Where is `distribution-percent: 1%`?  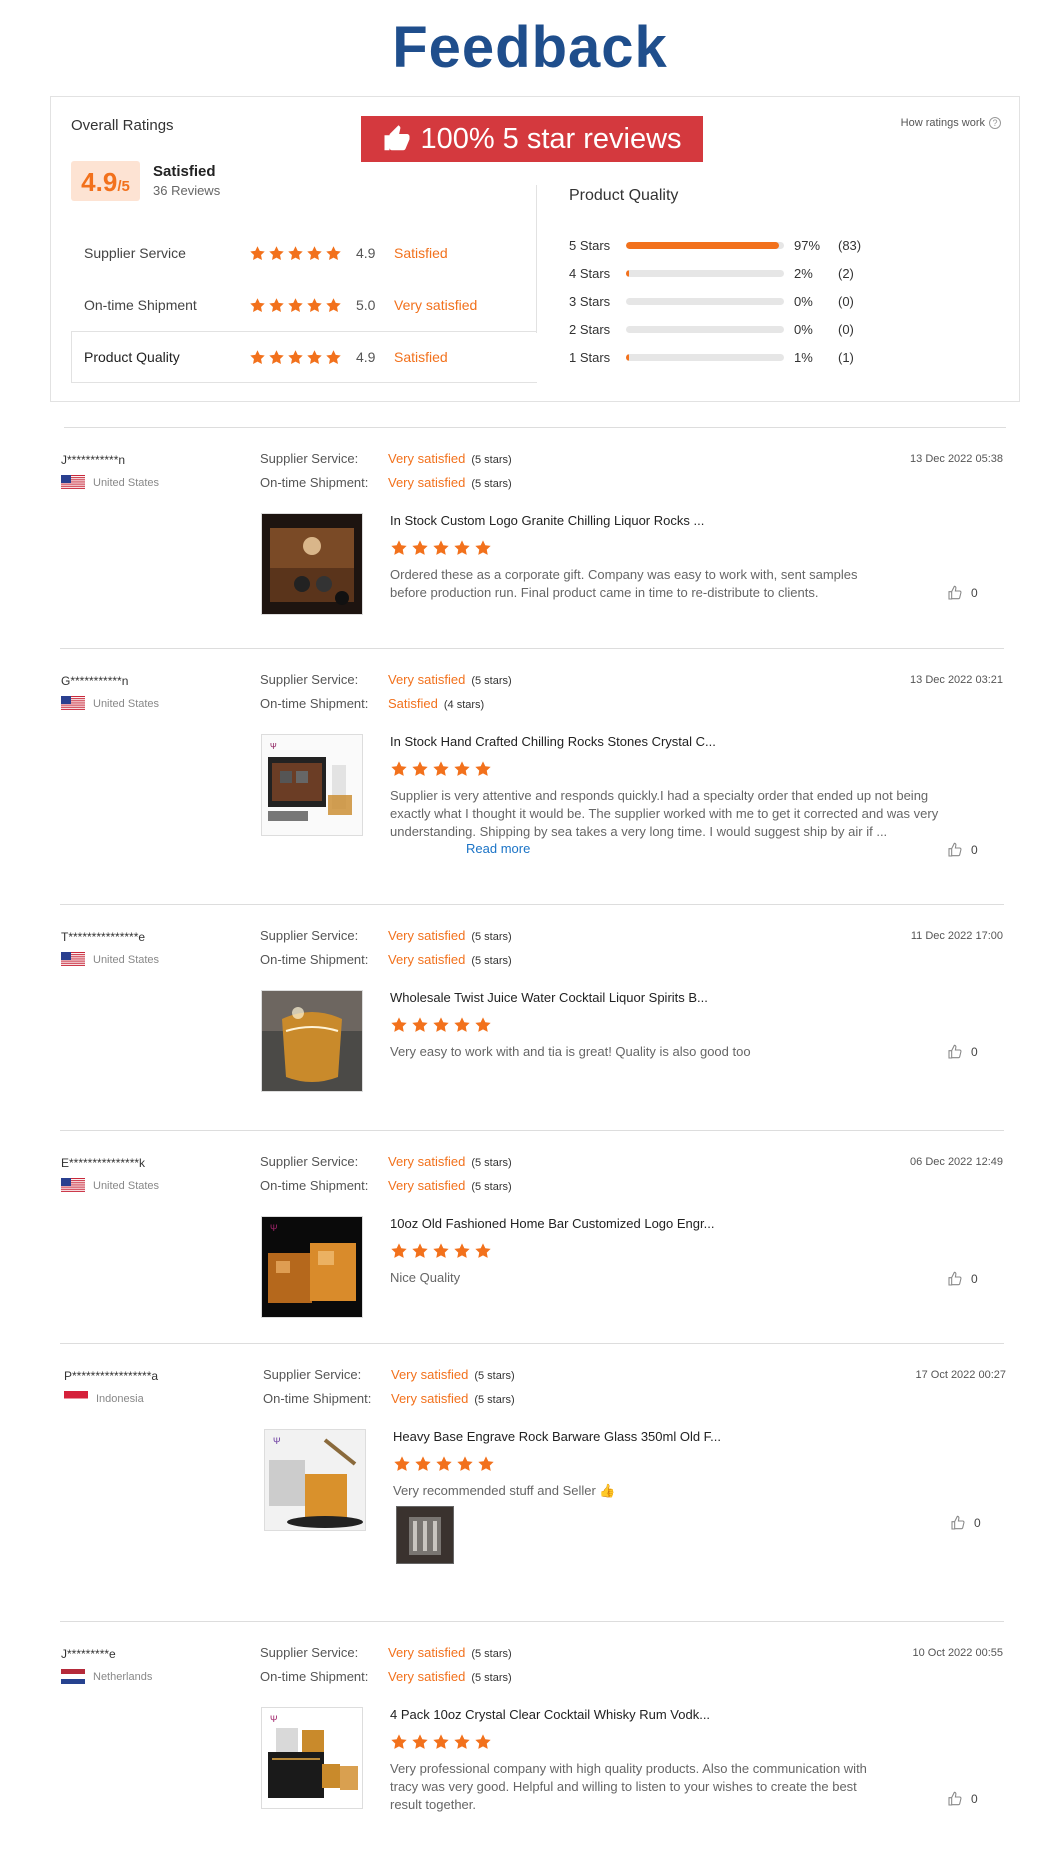 distribution-percent: 1% is located at coordinates (803, 357).